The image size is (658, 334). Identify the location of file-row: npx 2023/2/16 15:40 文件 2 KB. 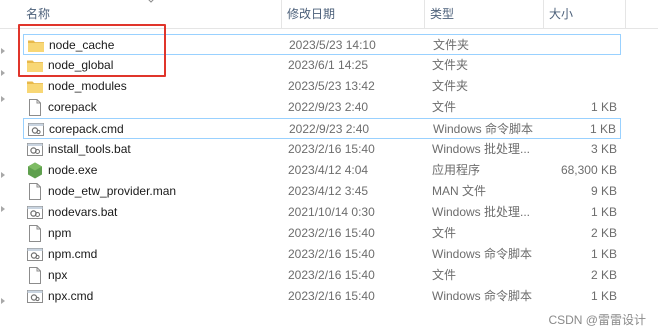
(322, 275).